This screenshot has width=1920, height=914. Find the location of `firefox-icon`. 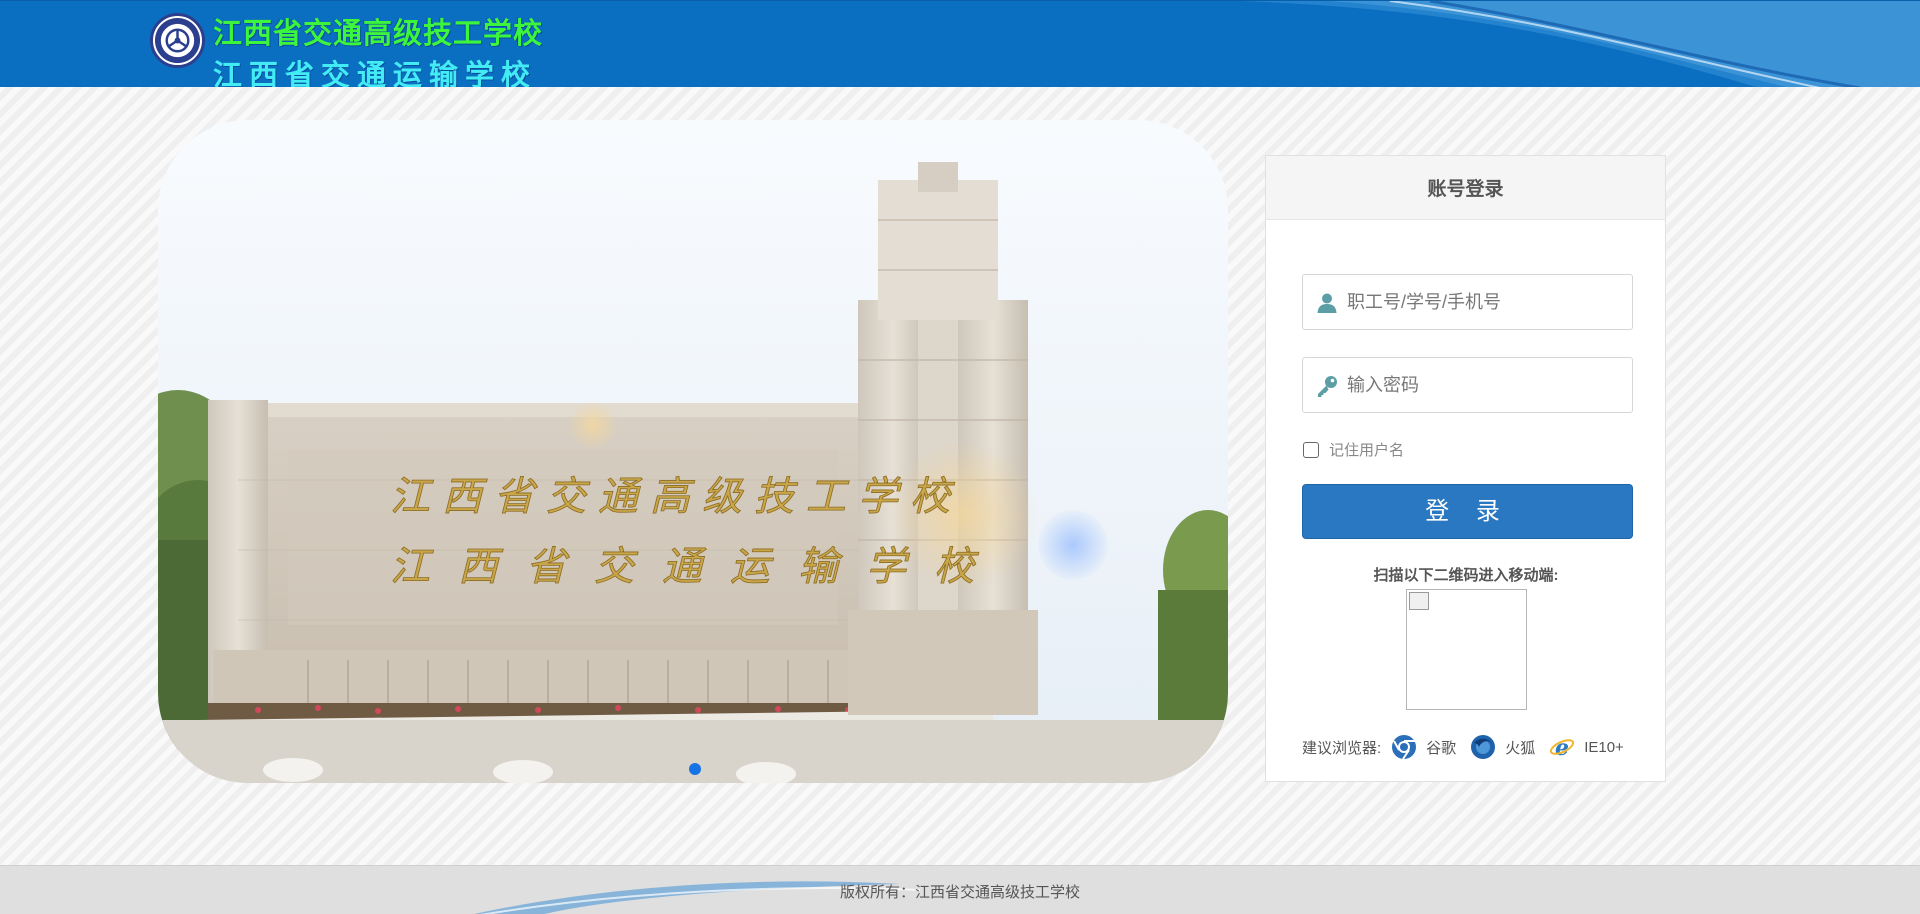

firefox-icon is located at coordinates (1483, 747).